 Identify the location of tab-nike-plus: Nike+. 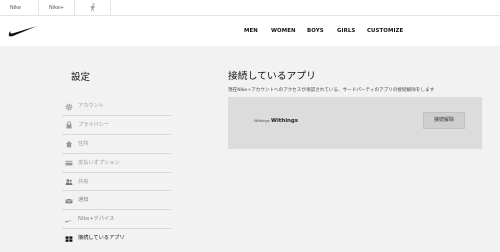
(57, 8).